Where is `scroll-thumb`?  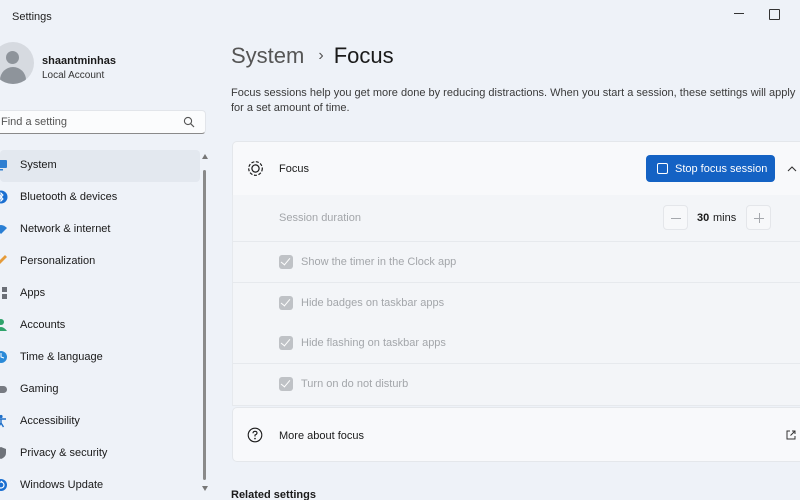 scroll-thumb is located at coordinates (204, 325).